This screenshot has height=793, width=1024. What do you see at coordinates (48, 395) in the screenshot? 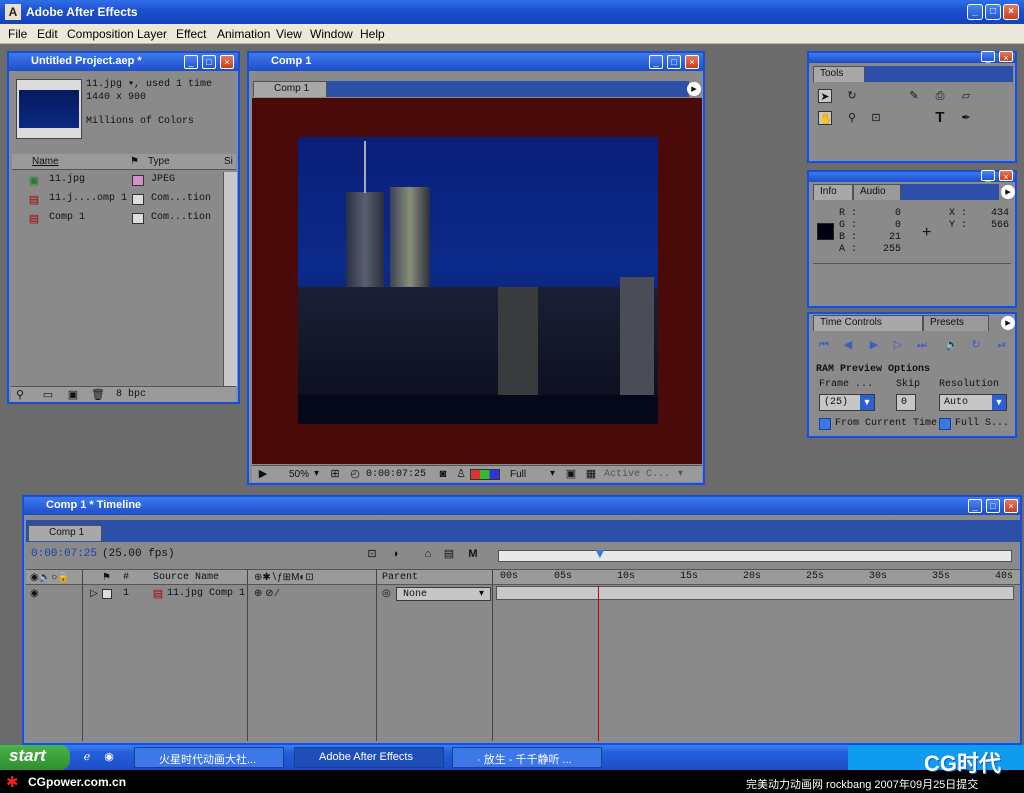
I see `new-folder-icon: ▭` at bounding box center [48, 395].